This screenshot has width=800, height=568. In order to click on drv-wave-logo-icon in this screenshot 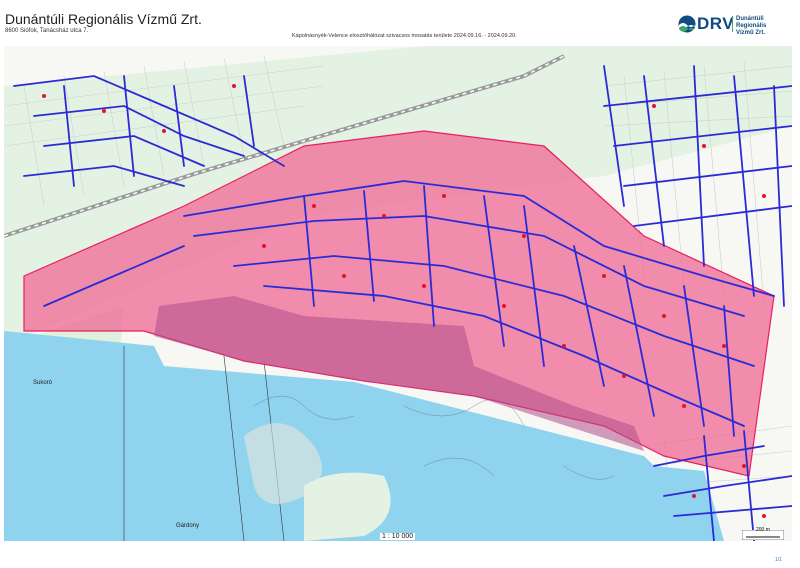, I will do `click(687, 24)`.